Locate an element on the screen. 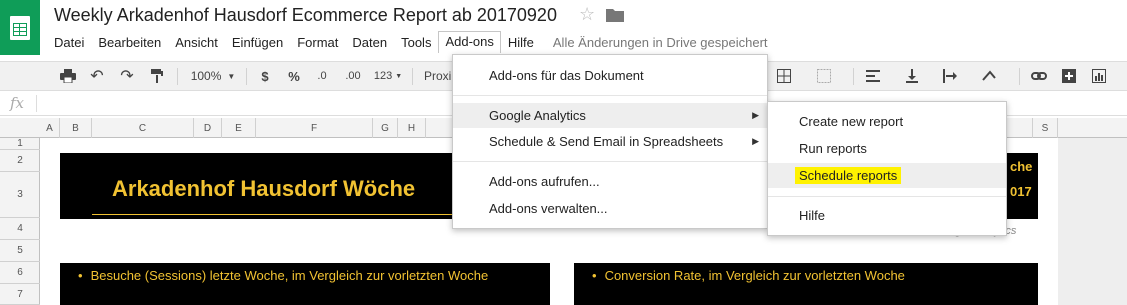  merge-cells-icon is located at coordinates (824, 76).